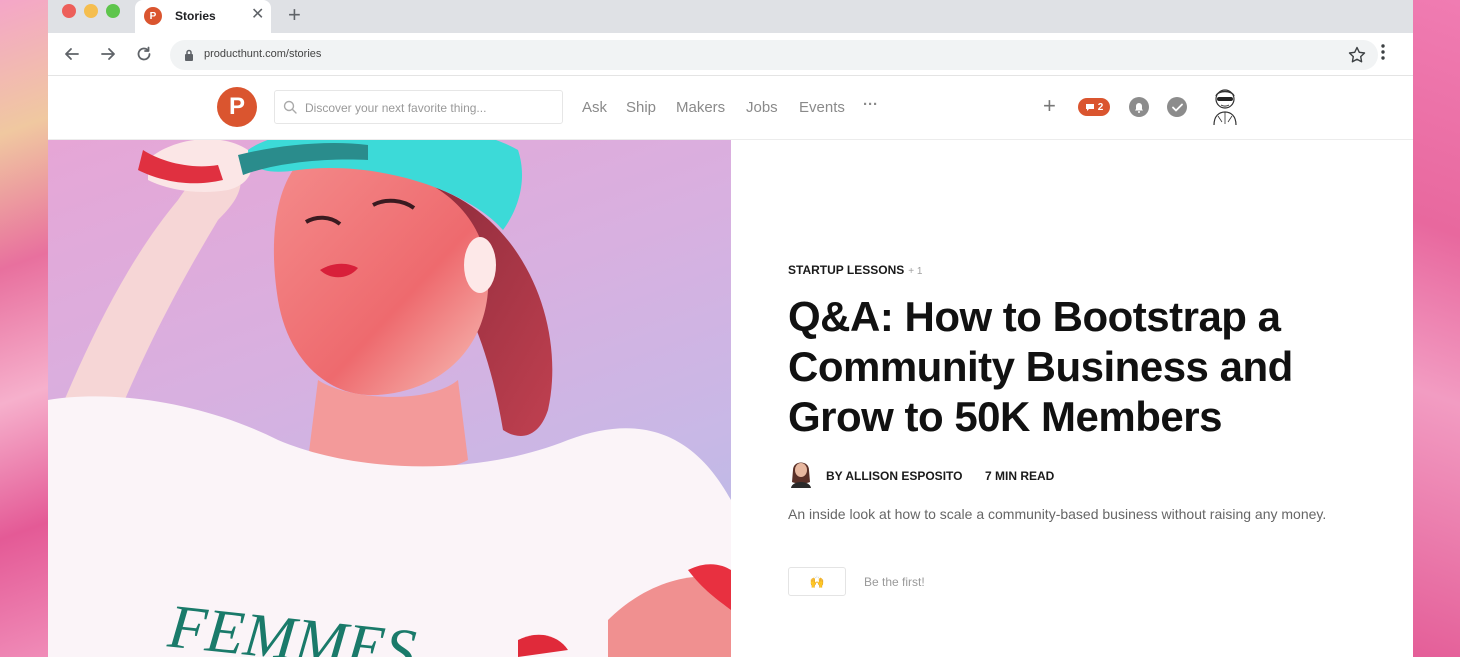  I want to click on tab-title: Stories, so click(195, 16).